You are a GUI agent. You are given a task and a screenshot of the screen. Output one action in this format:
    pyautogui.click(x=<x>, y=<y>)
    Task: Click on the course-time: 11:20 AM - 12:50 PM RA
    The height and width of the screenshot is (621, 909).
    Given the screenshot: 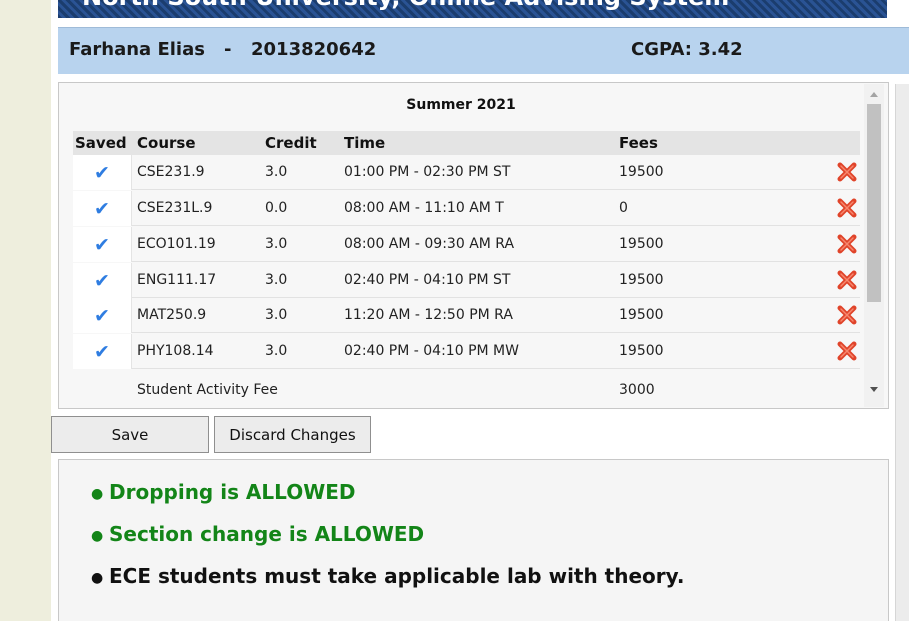 What is the action you would take?
    pyautogui.click(x=428, y=315)
    